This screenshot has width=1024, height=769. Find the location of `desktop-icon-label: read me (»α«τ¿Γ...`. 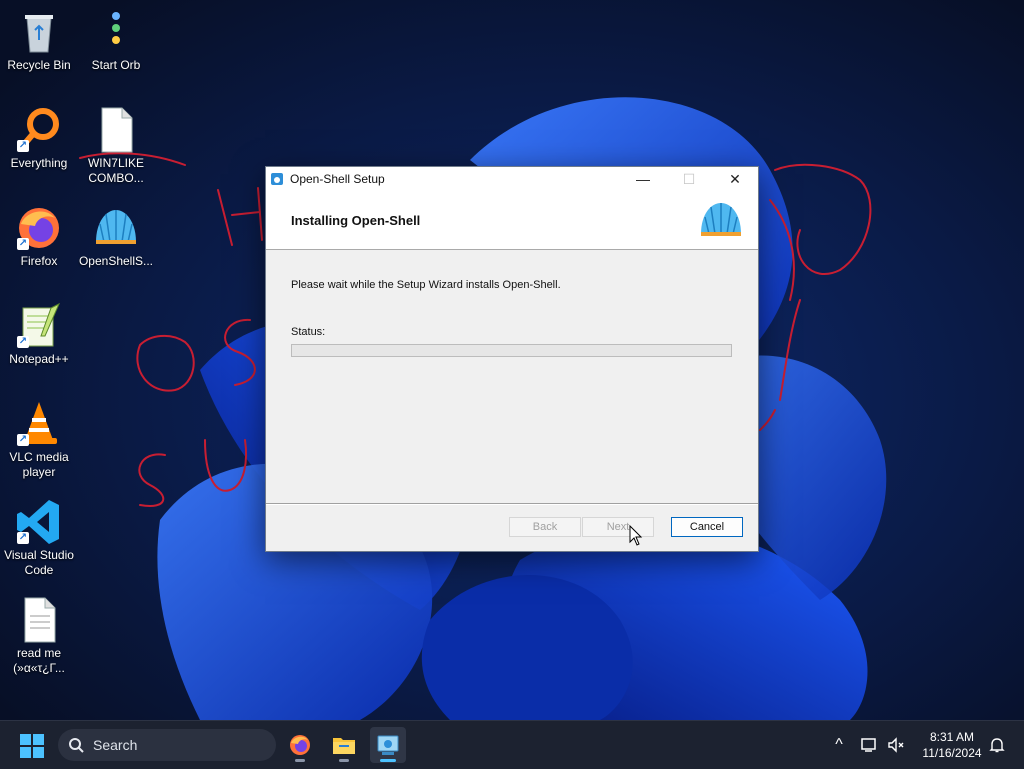

desktop-icon-label: read me (»α«τ¿Γ... is located at coordinates (39, 660).